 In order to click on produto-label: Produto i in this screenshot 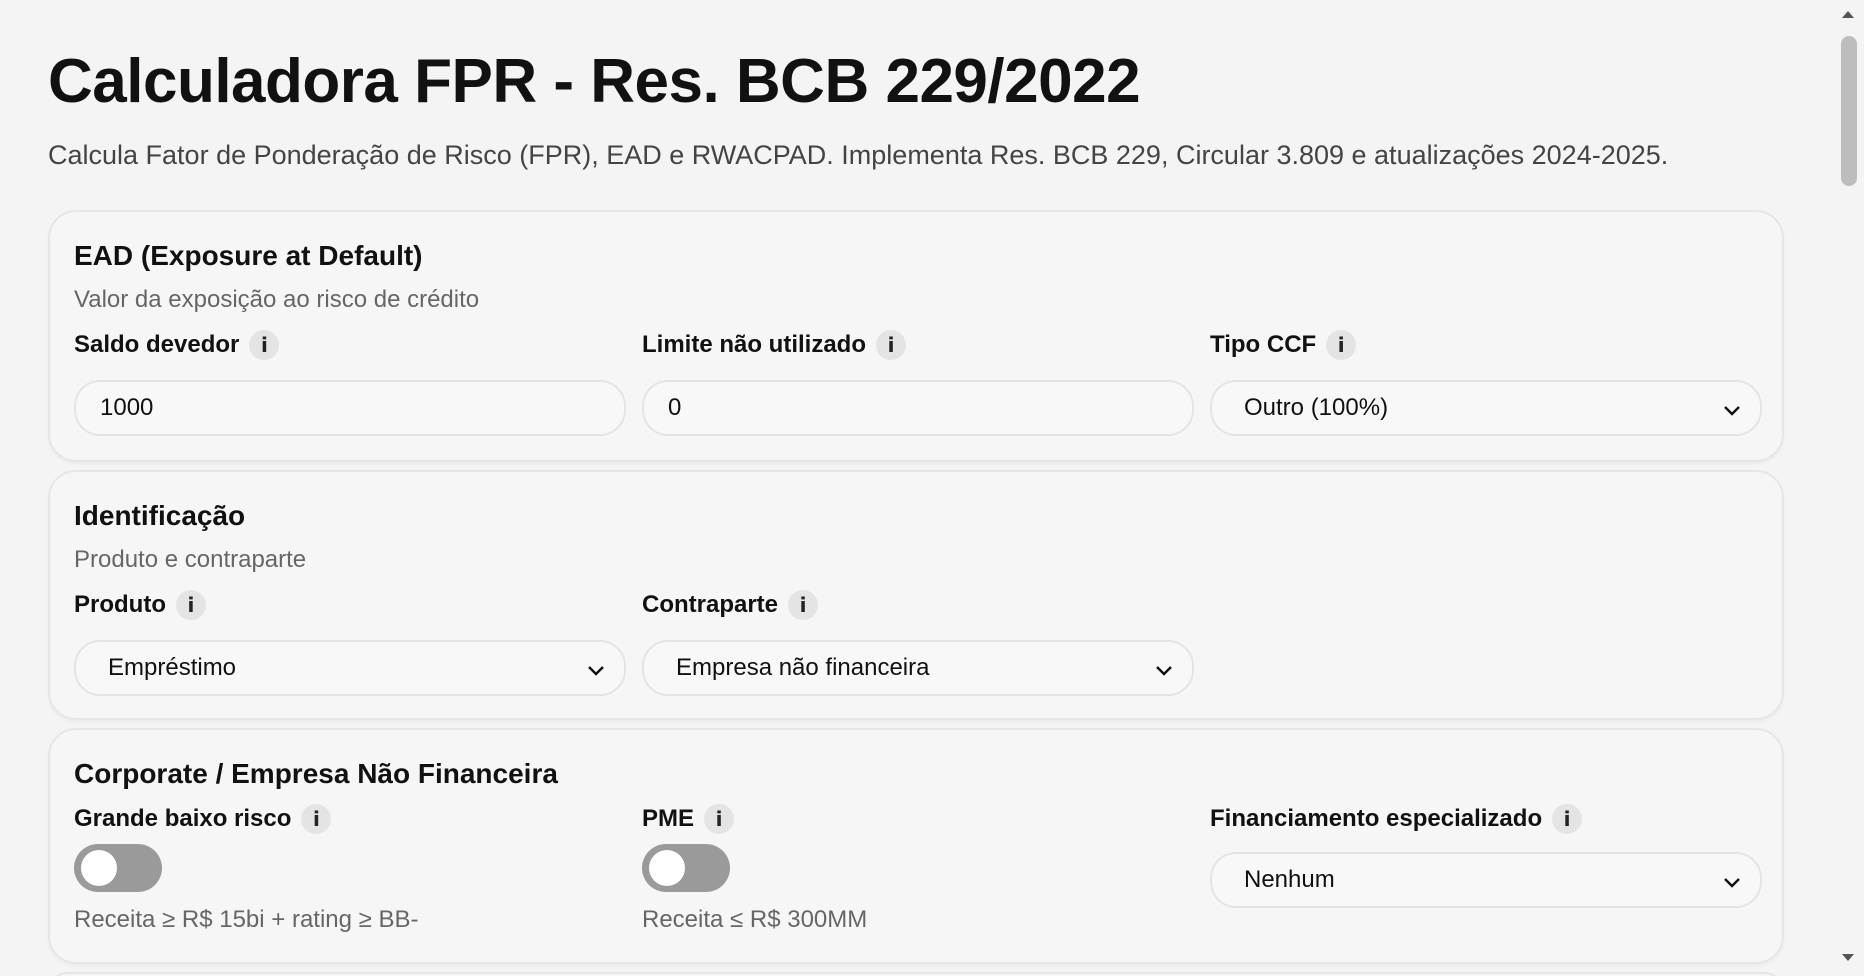, I will do `click(140, 605)`.